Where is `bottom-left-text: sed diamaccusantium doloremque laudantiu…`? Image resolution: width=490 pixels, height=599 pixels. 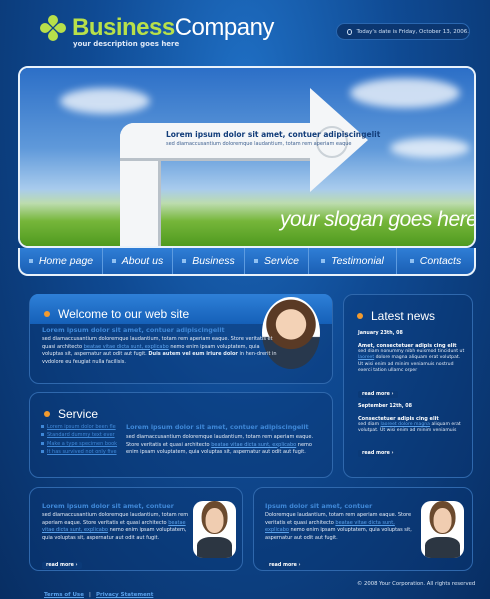 bottom-left-text: sed diamaccusantium doloremque laudantiu… is located at coordinates (116, 527).